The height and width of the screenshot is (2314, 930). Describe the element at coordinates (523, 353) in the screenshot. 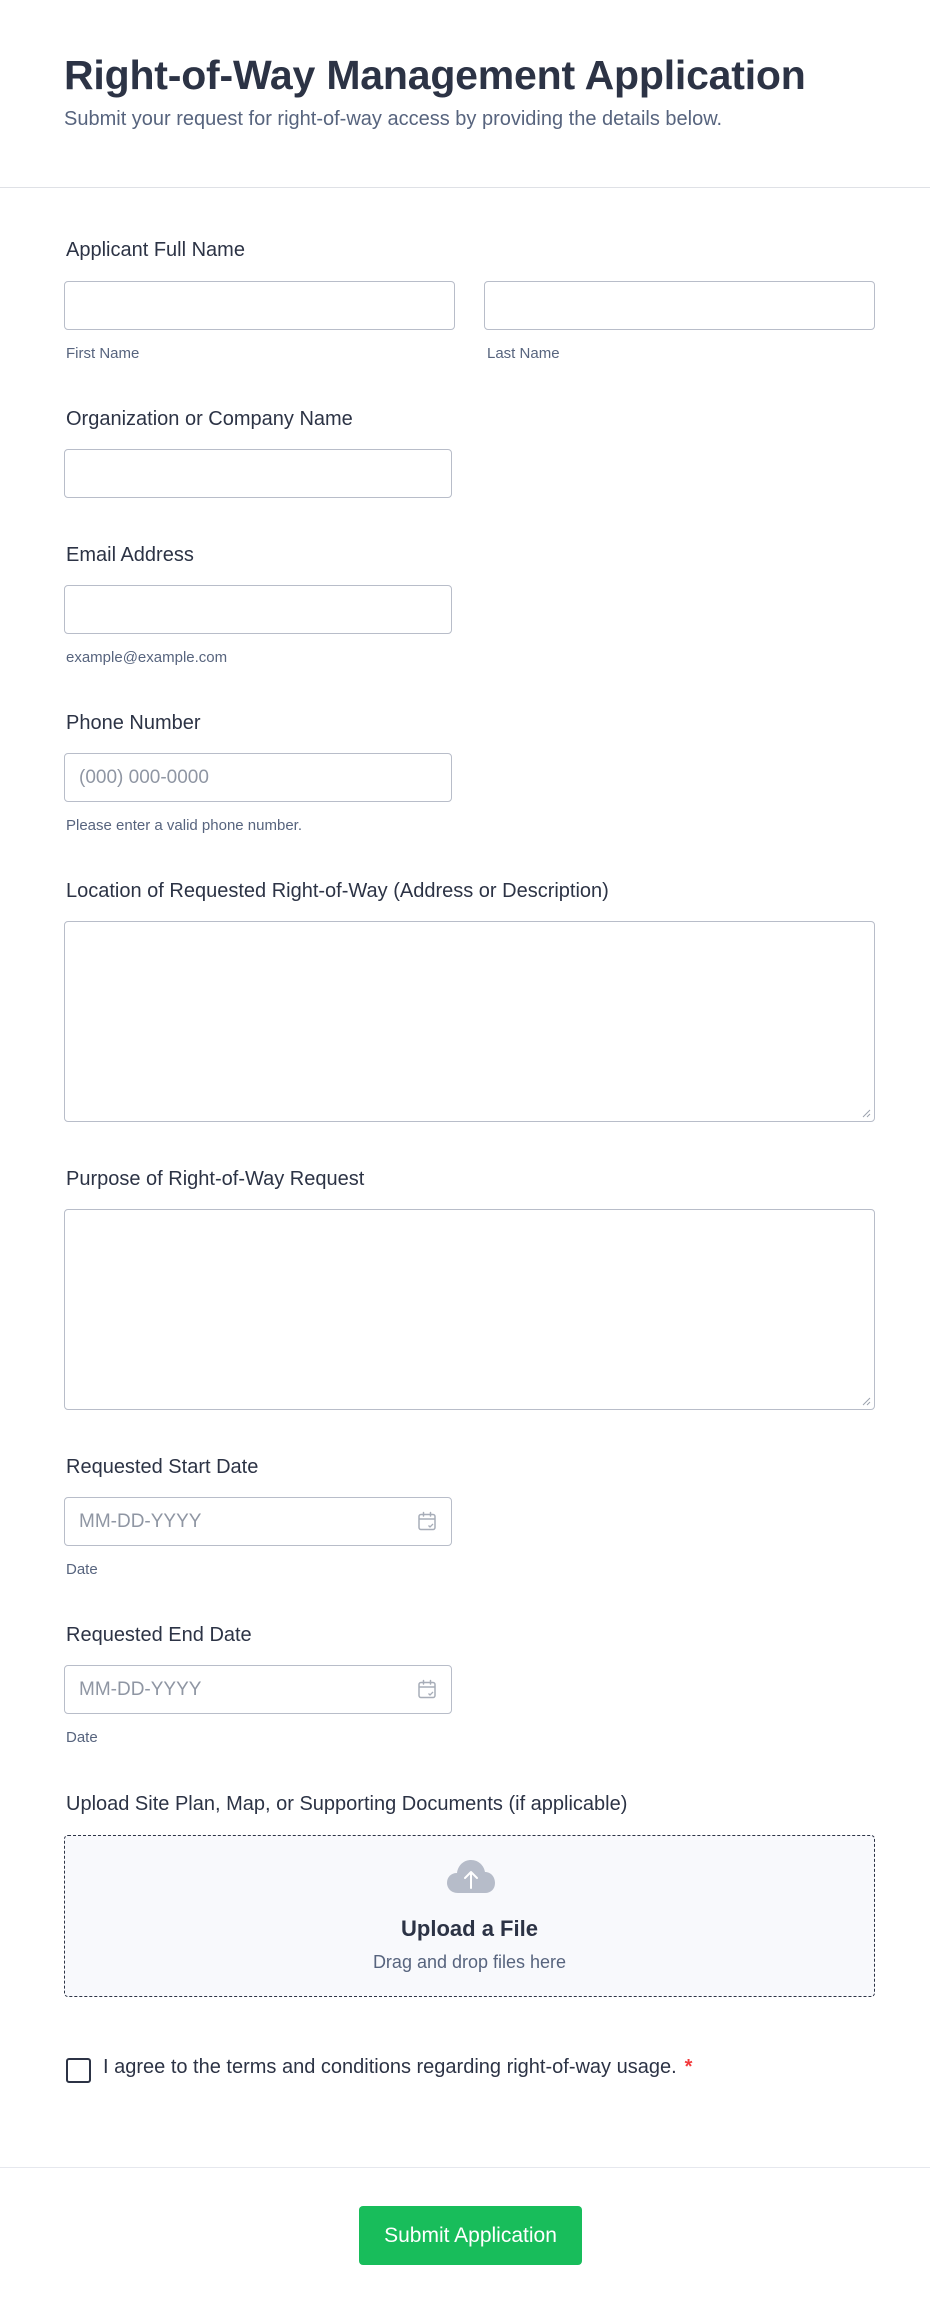

I see `last-name-sublabel: Last Name` at that location.